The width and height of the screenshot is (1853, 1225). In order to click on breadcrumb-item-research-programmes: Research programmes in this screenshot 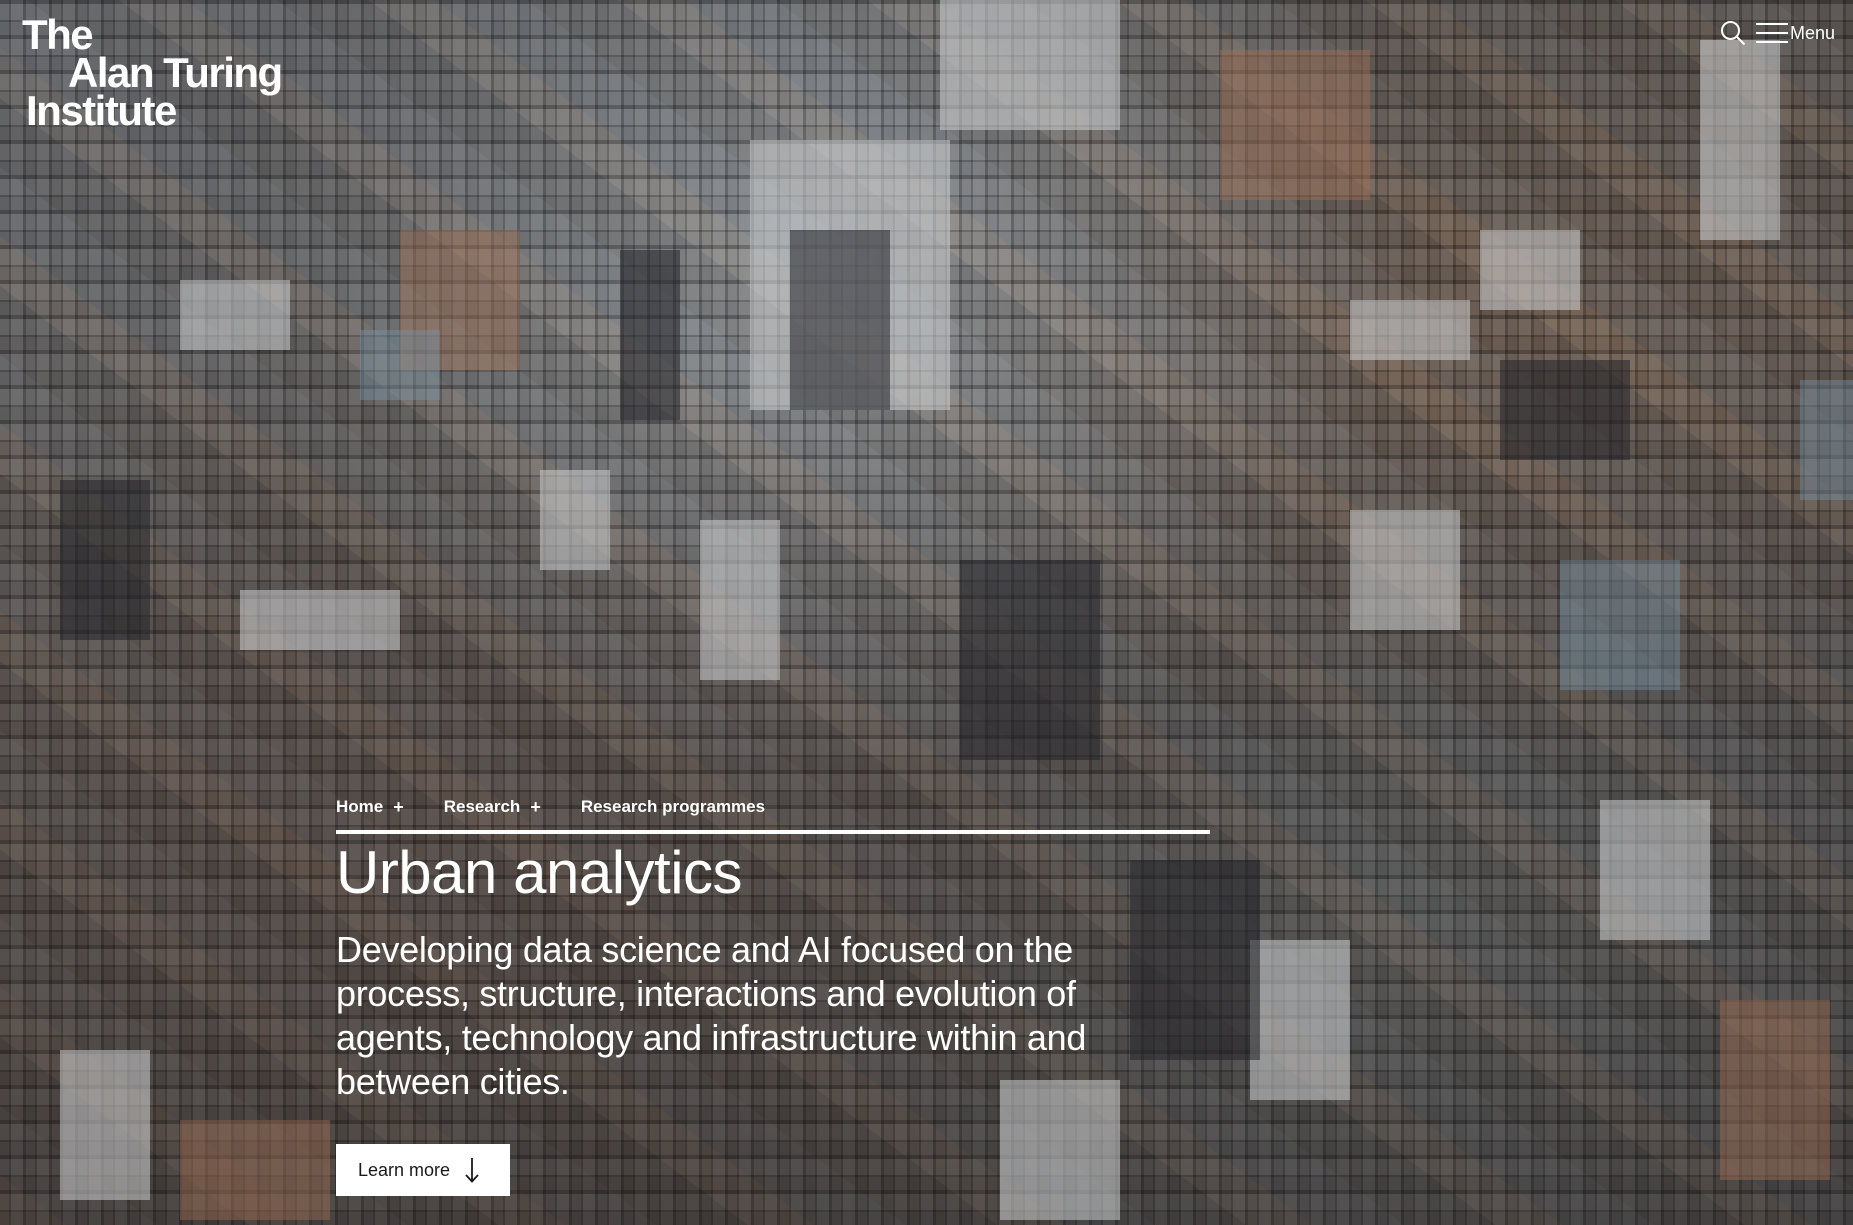, I will do `click(673, 807)`.